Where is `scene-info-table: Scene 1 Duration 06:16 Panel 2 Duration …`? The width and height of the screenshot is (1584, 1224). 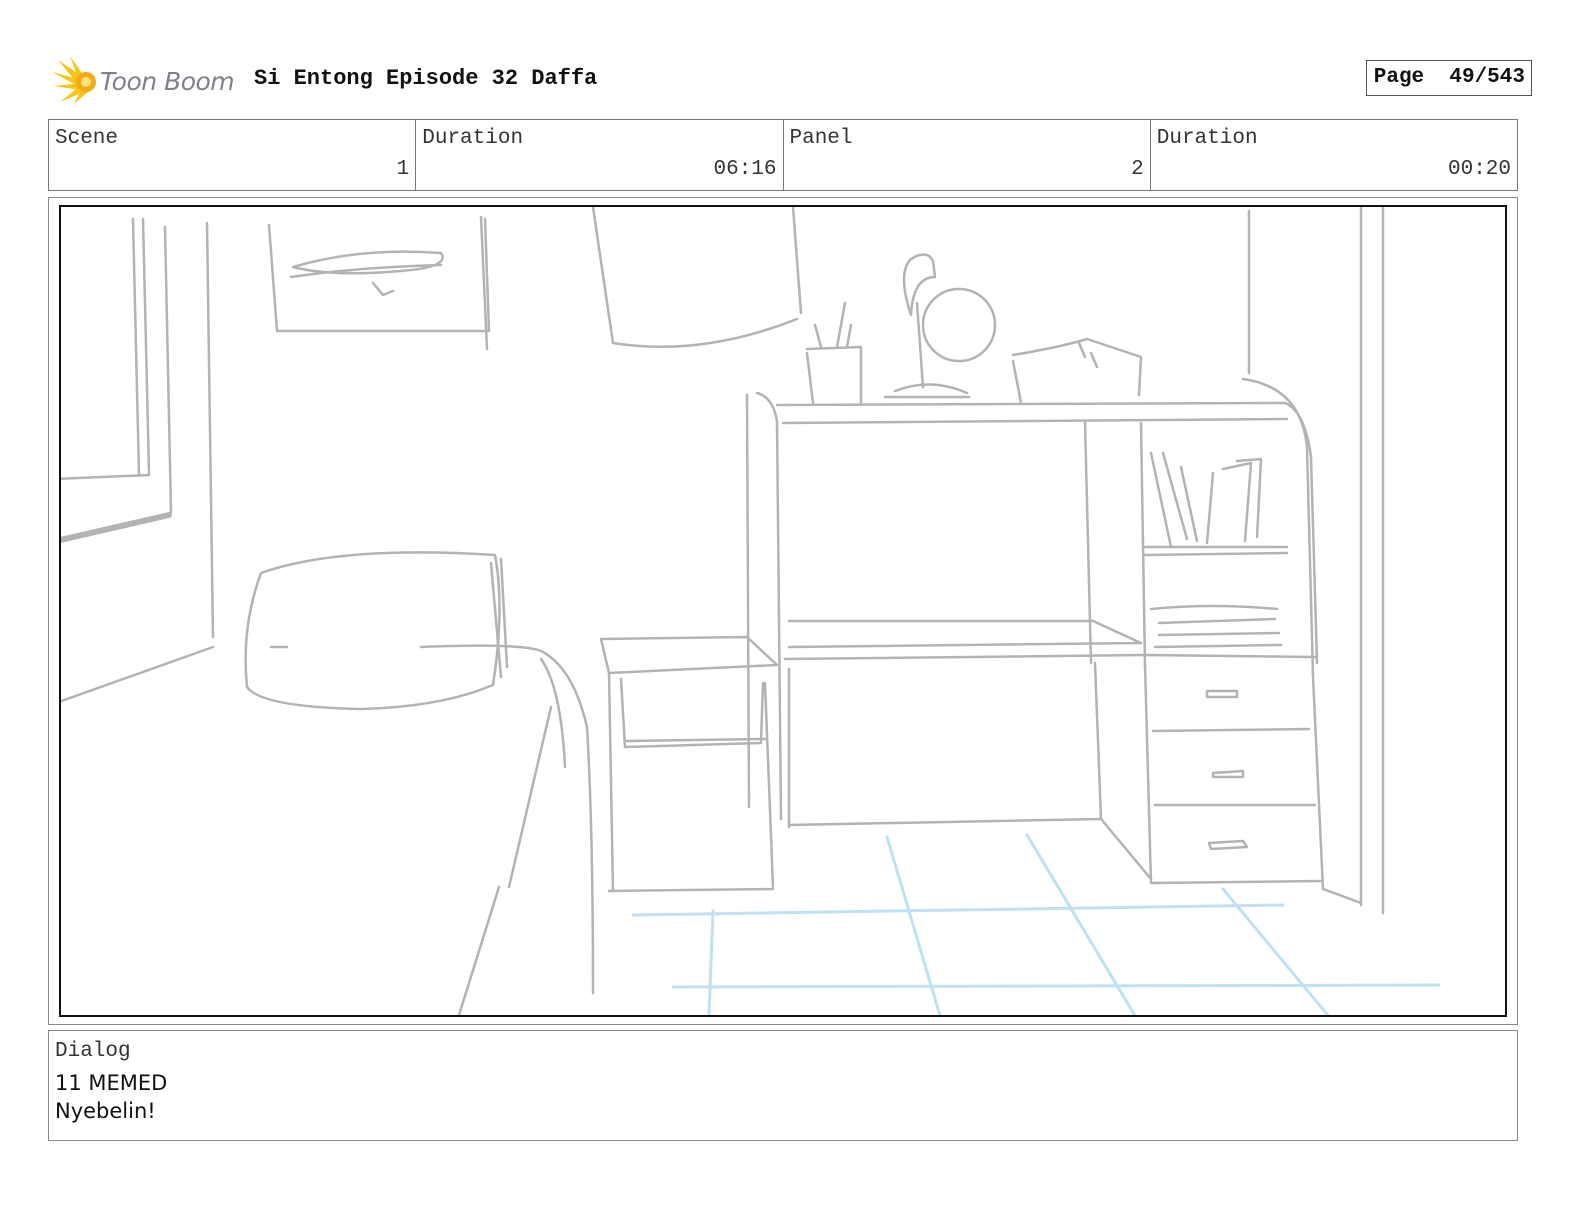 scene-info-table: Scene 1 Duration 06:16 Panel 2 Duration … is located at coordinates (783, 155).